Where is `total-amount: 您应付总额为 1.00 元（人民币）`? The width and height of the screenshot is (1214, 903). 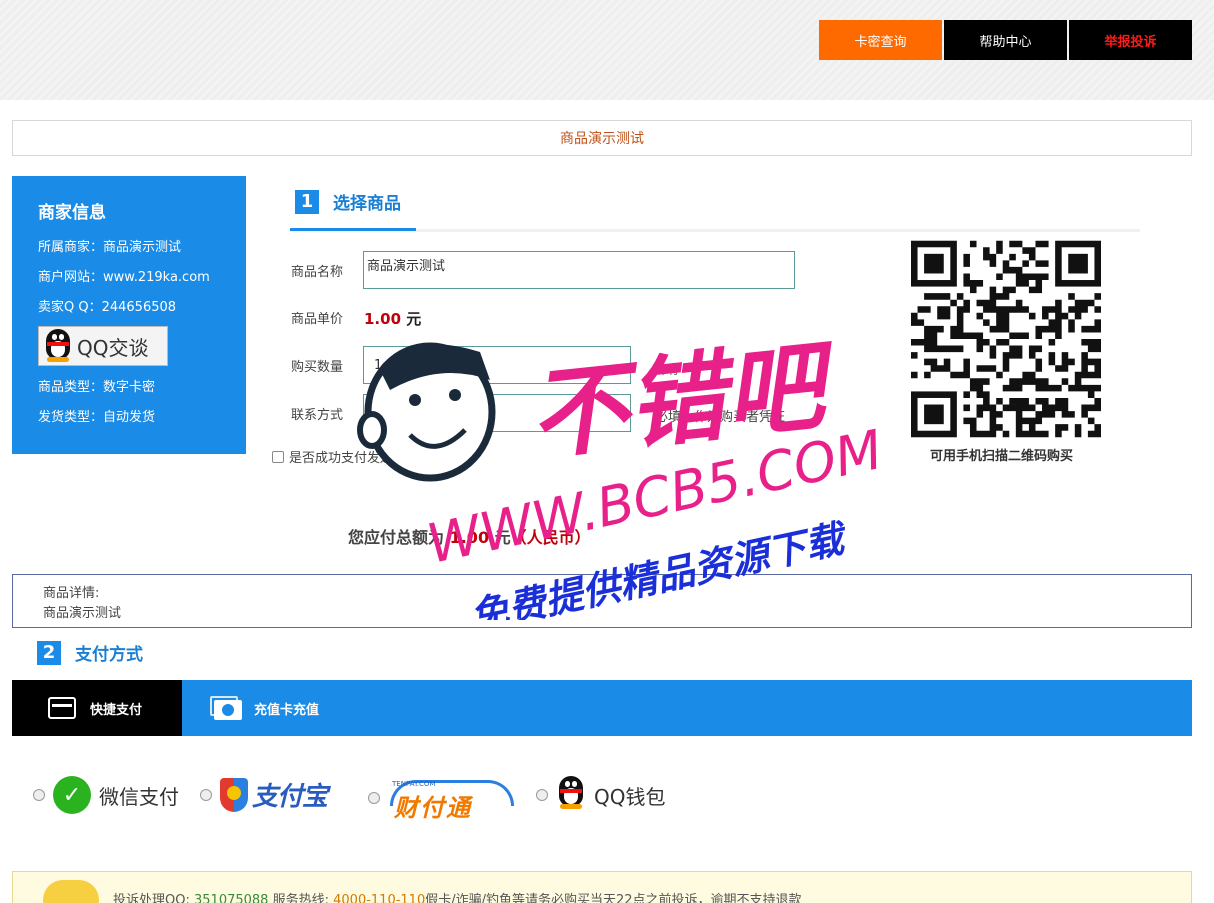 total-amount: 您应付总额为 1.00 元（人民币） is located at coordinates (469, 537).